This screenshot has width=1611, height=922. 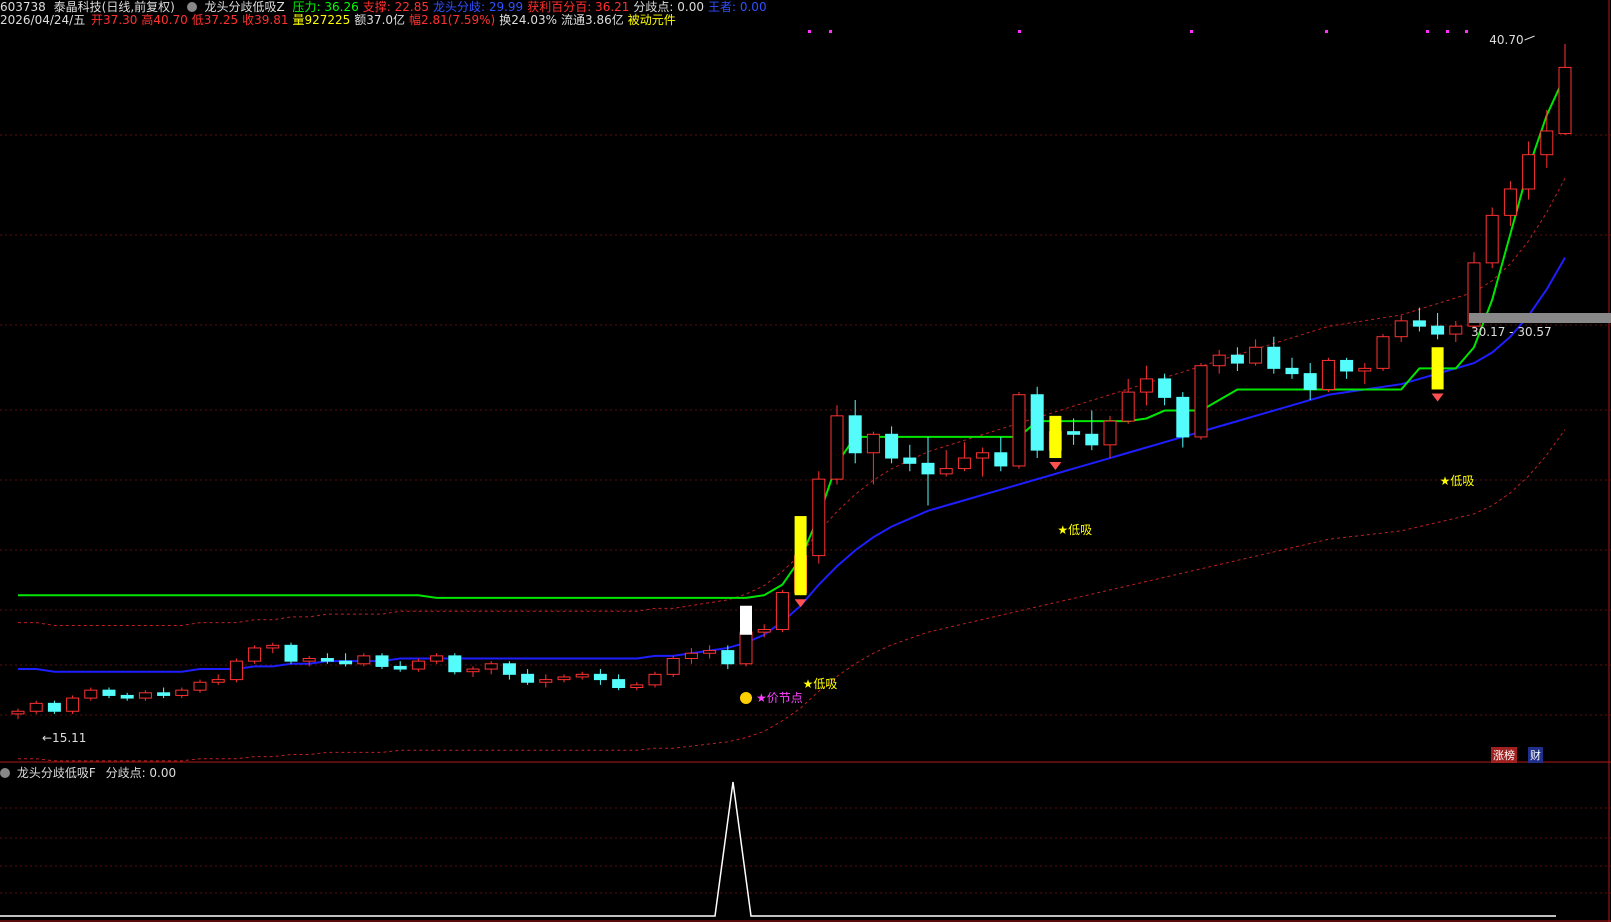 I want to click on price-node-label: ★价节点, so click(x=779, y=698).